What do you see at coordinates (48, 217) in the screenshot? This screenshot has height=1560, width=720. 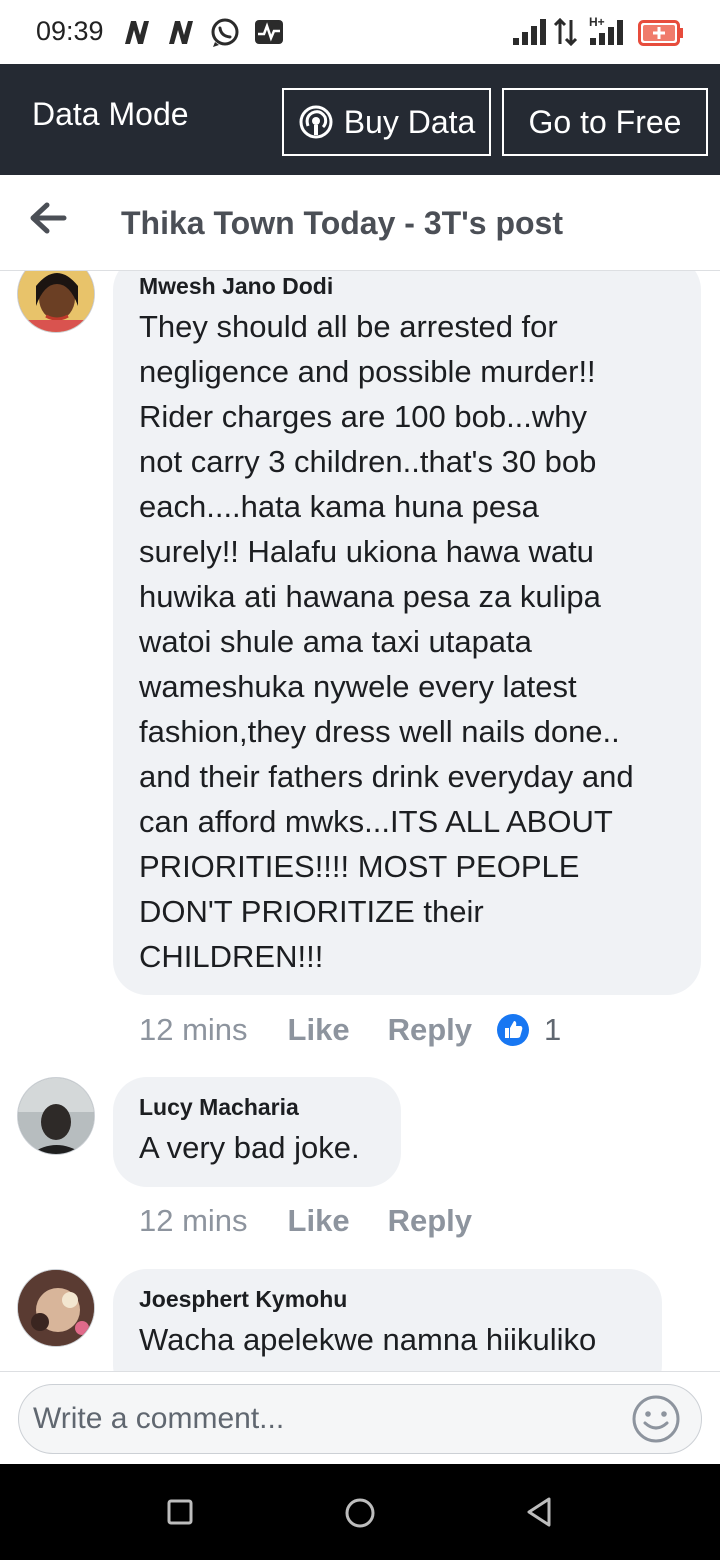 I see `back-arrow-icon` at bounding box center [48, 217].